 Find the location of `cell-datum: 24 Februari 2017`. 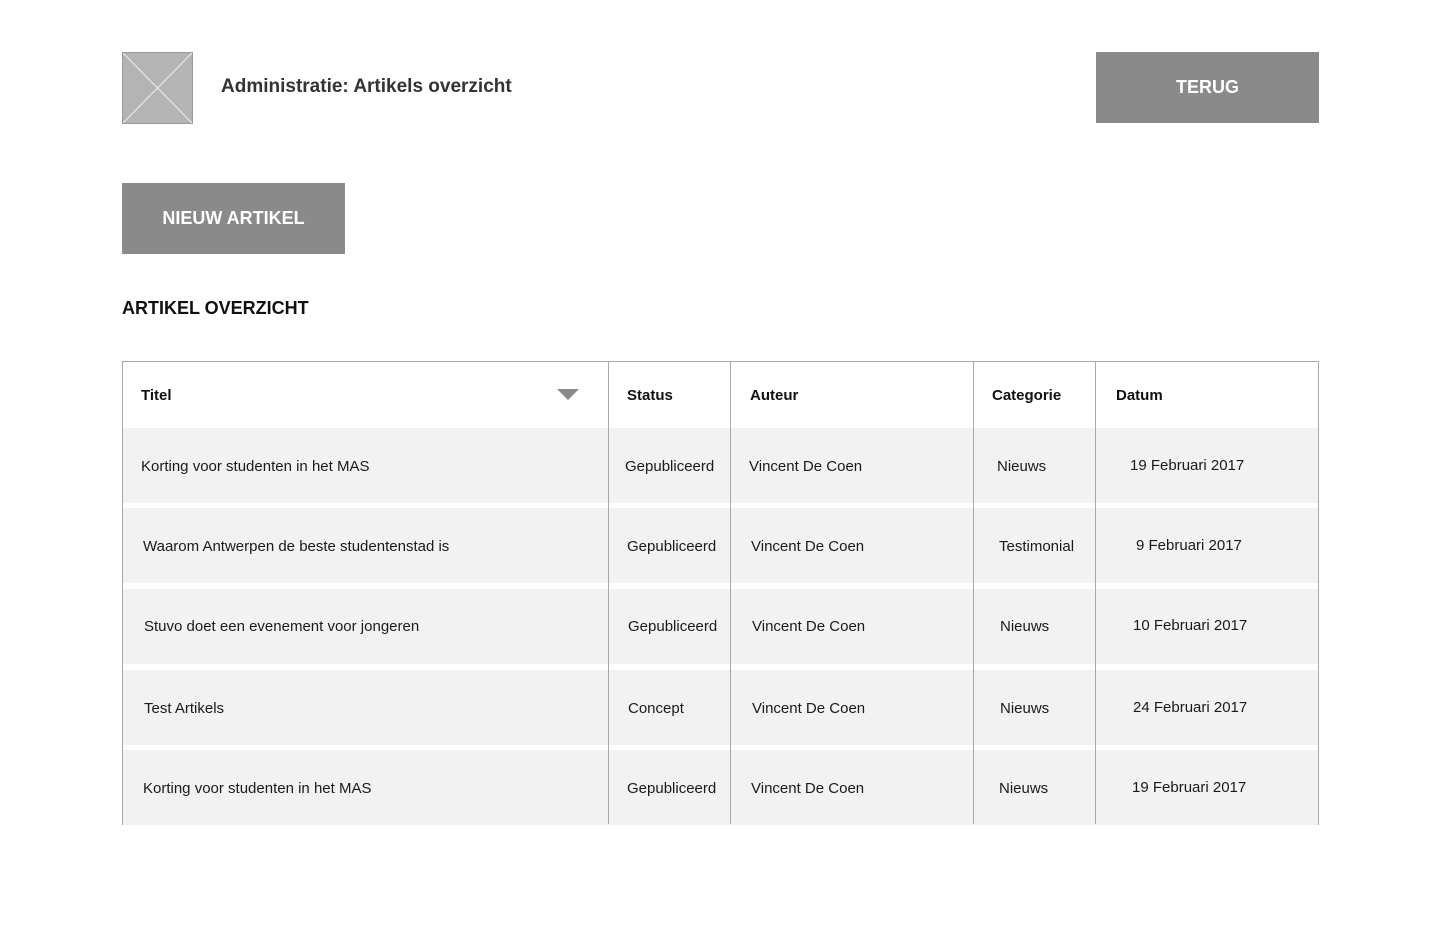

cell-datum: 24 Februari 2017 is located at coordinates (1190, 707).